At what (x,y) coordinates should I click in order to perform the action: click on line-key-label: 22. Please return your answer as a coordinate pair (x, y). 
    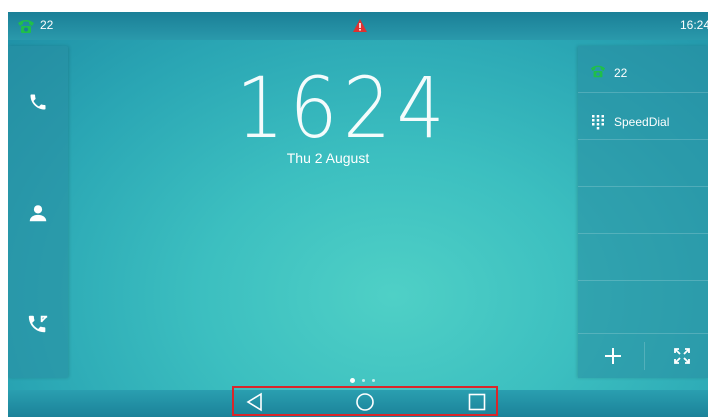
    Looking at the image, I should click on (621, 73).